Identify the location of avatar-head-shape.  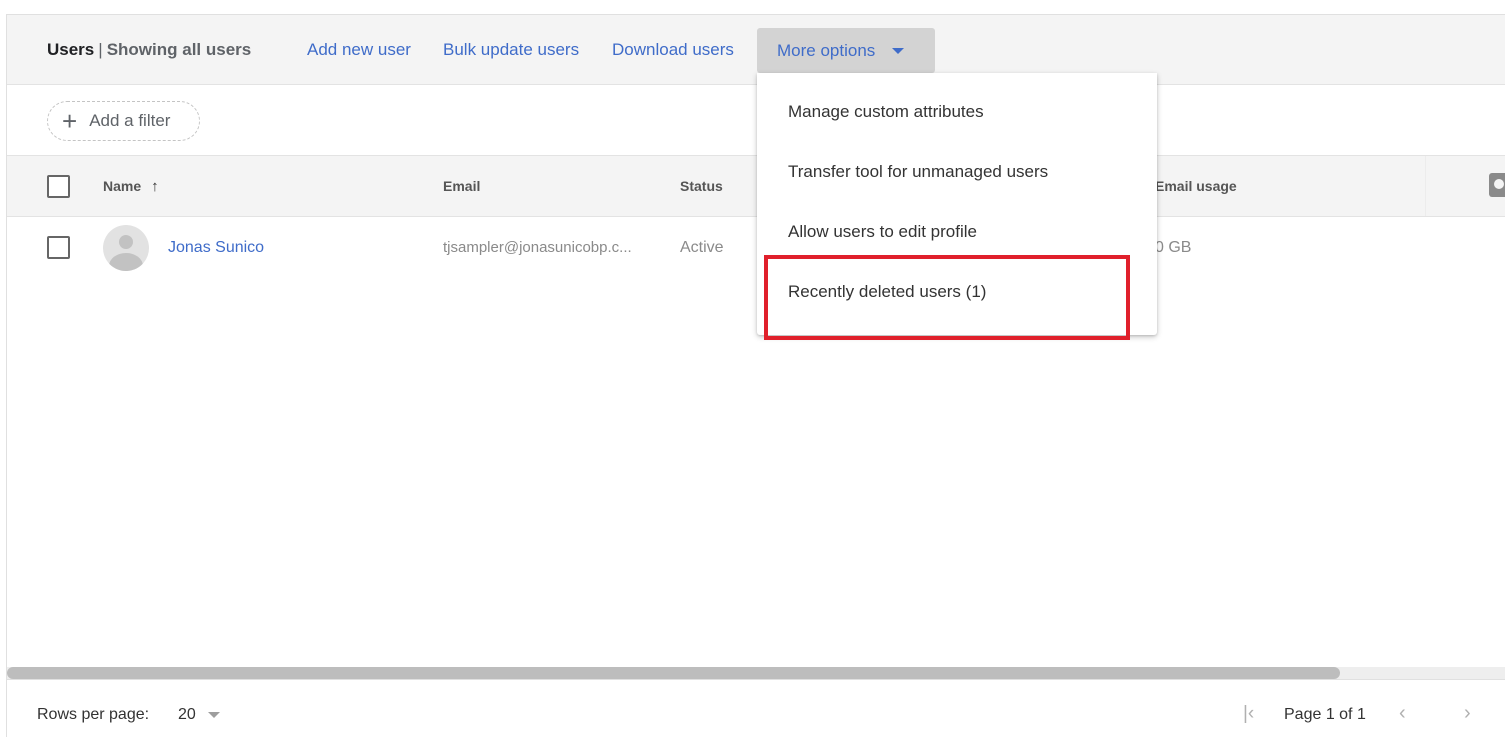
(126, 242).